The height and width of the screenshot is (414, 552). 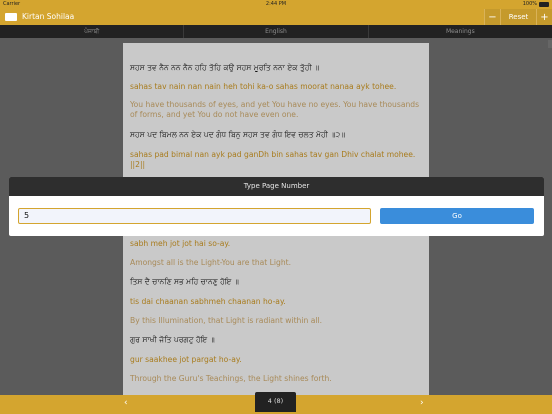 I want to click on previous-page-icon: ‹, so click(x=126, y=403).